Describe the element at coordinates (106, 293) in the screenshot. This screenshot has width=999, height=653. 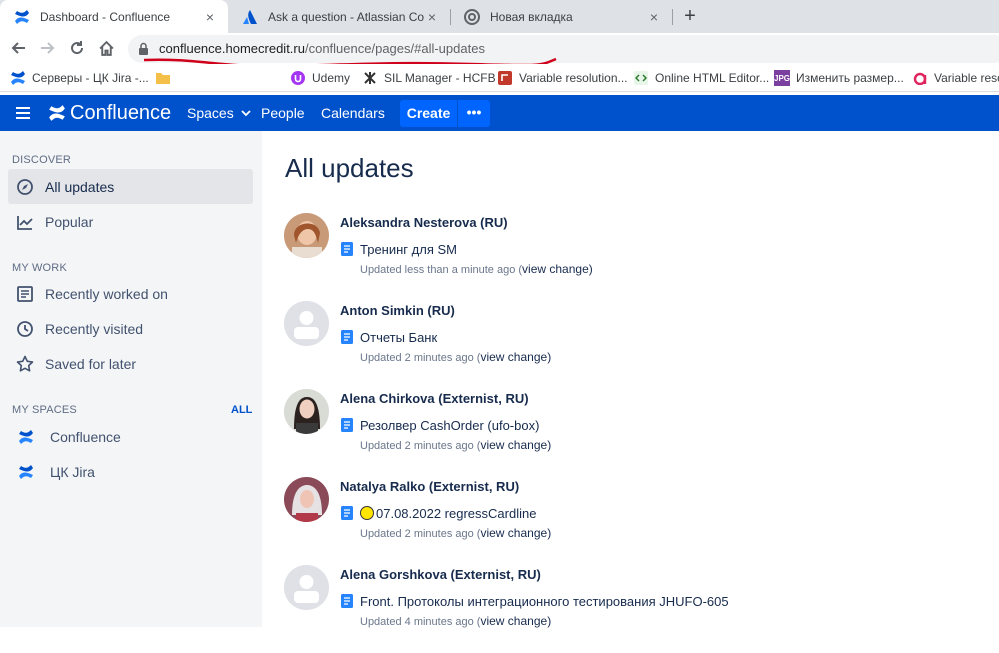
I see `sidebar-item-label: Recently worked on` at that location.